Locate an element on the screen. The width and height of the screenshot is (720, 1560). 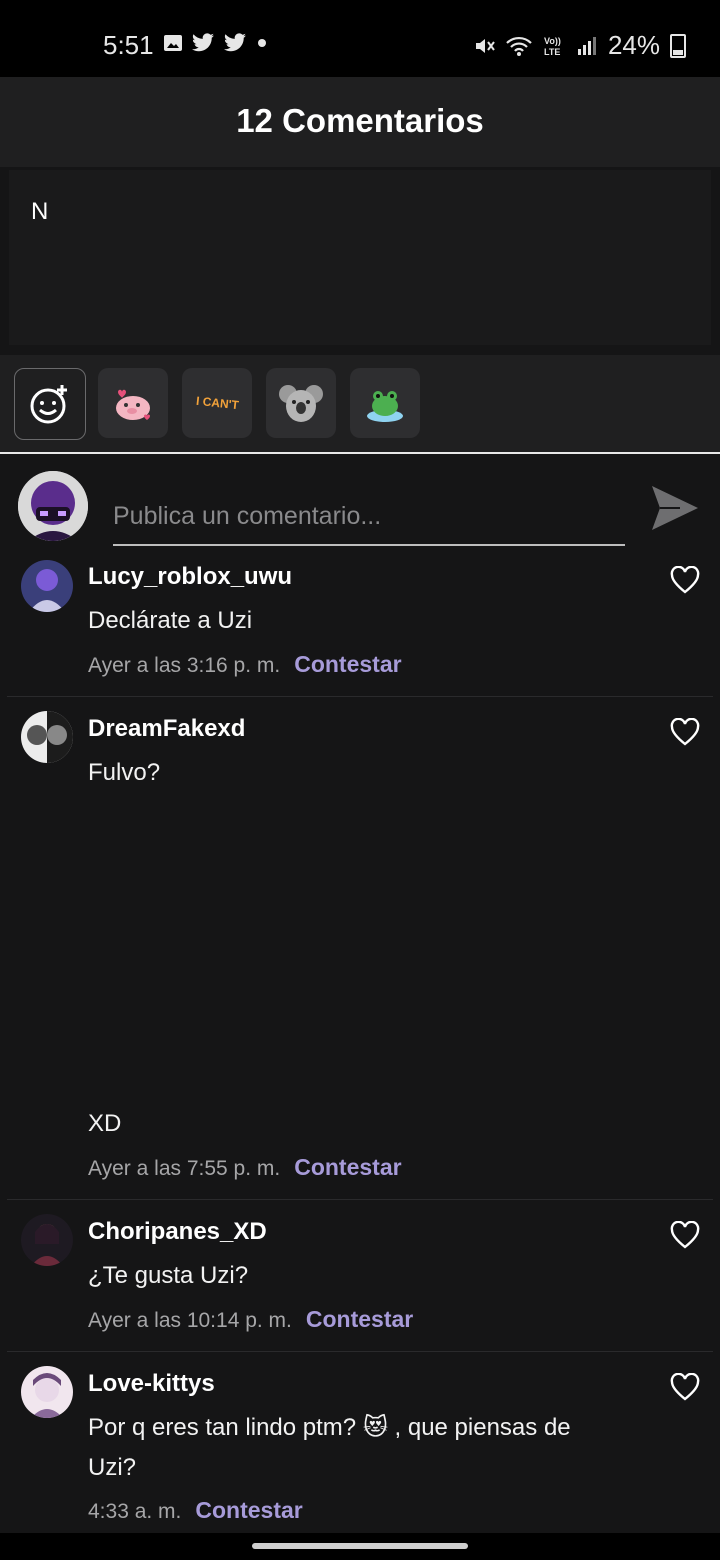
status-time: 5:51 is located at coordinates (128, 45).